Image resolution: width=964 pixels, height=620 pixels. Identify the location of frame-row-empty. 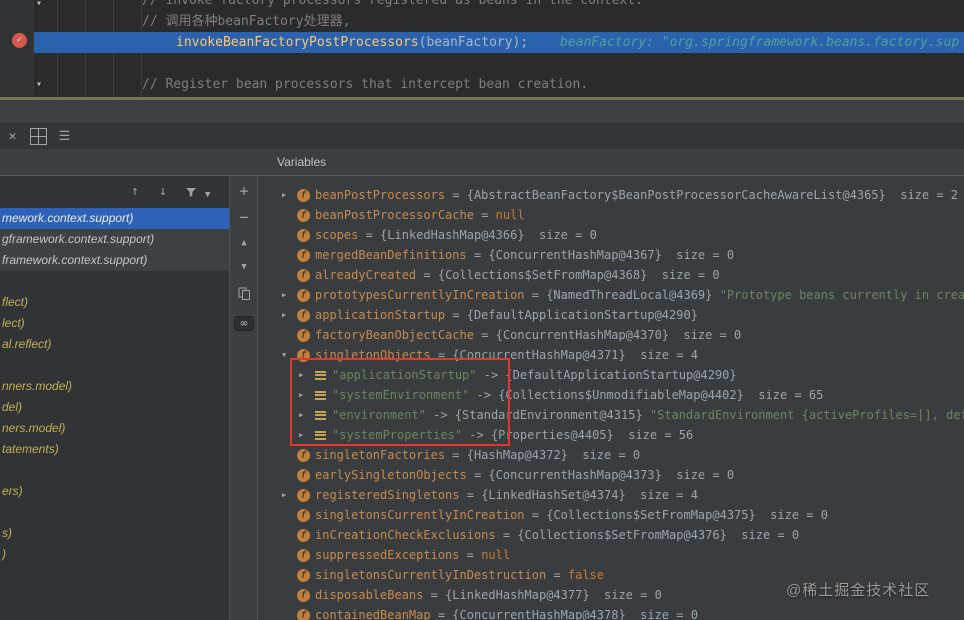
(114, 281).